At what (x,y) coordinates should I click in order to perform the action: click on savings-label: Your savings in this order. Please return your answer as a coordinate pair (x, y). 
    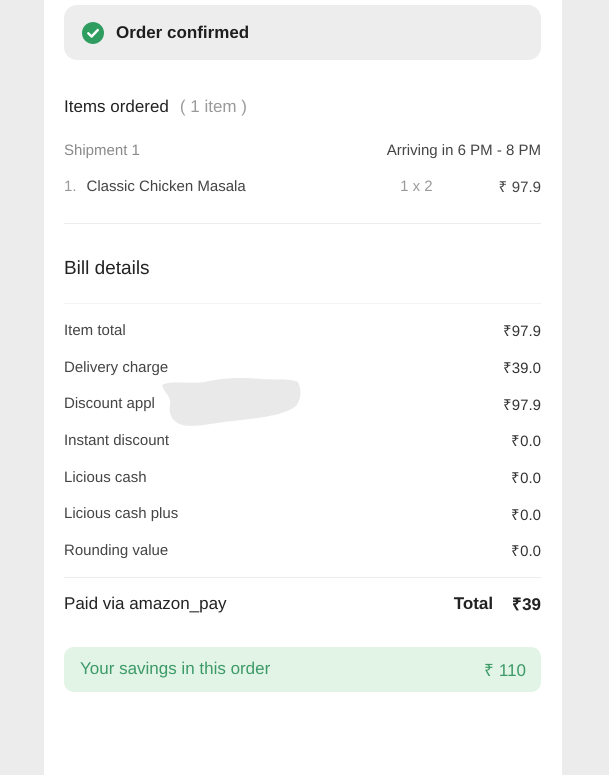
    Looking at the image, I should click on (175, 669).